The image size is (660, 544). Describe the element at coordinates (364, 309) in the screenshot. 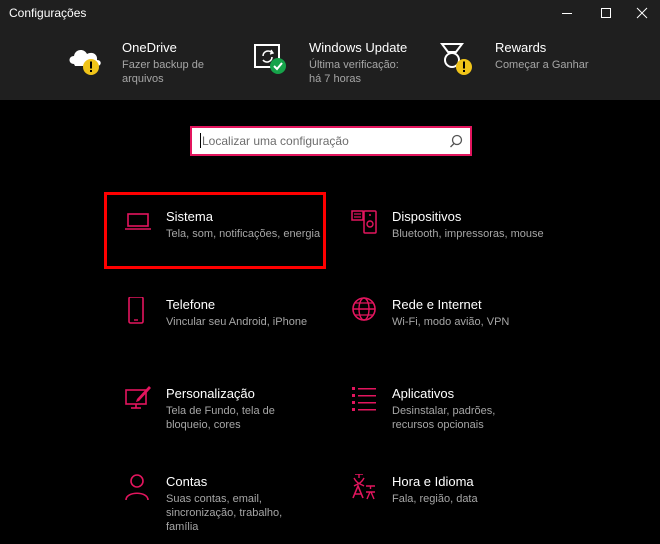

I see `globe-icon` at that location.